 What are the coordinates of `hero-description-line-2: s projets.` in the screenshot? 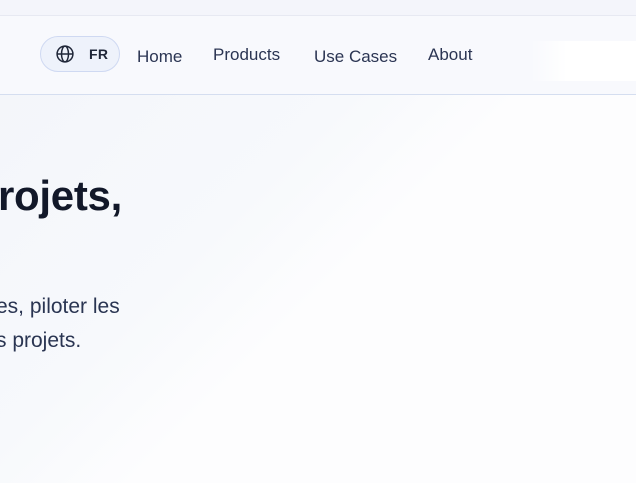 It's located at (41, 340).